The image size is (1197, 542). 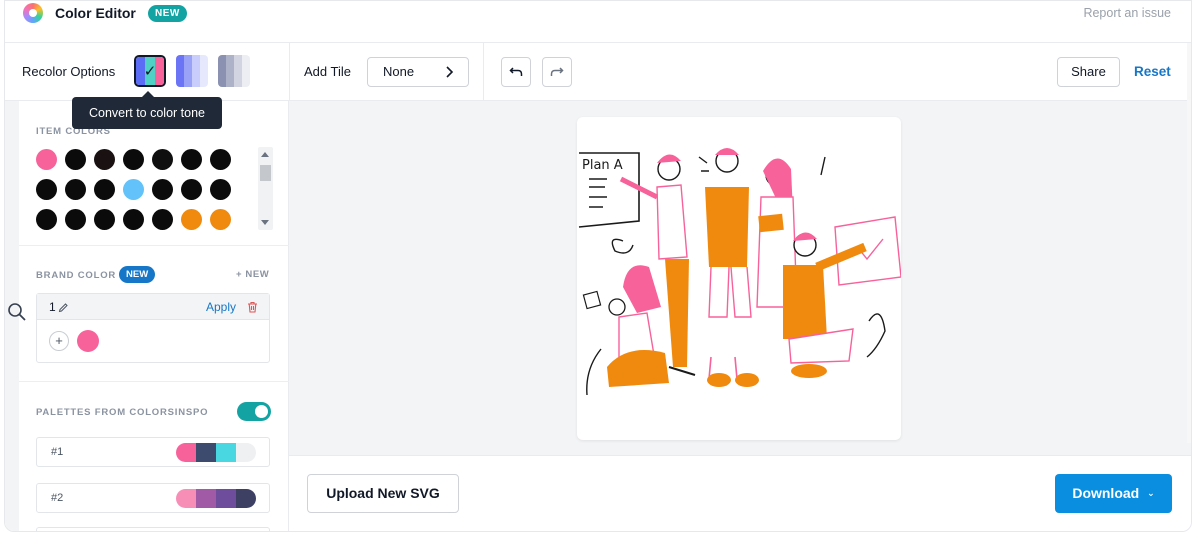 What do you see at coordinates (147, 110) in the screenshot?
I see `tooltip: Convert to color tone` at bounding box center [147, 110].